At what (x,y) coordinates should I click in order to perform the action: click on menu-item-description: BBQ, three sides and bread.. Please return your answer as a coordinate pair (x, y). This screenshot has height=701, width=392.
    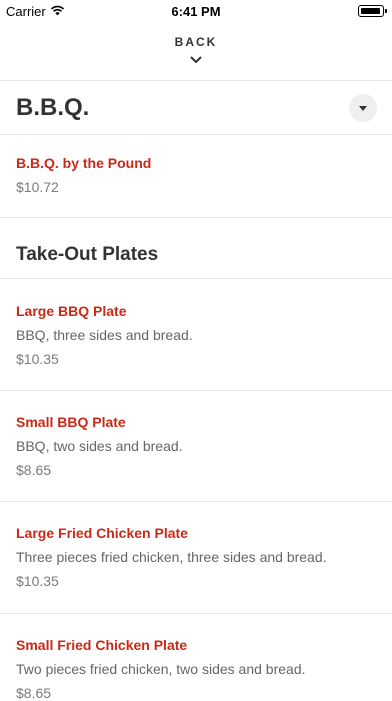
    Looking at the image, I should click on (104, 335).